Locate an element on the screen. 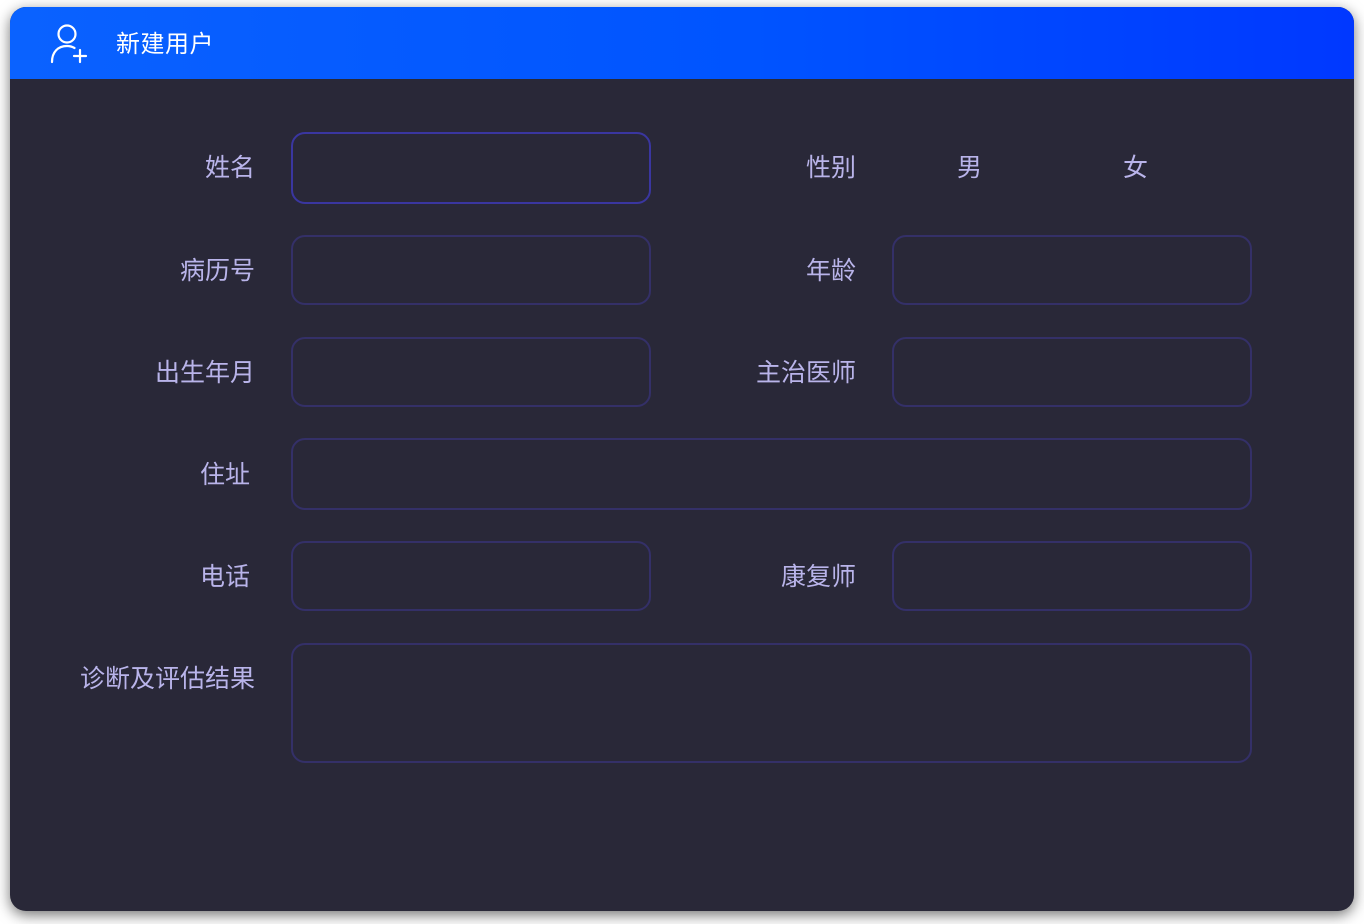 The width and height of the screenshot is (1364, 924). attending-doctor-field is located at coordinates (1072, 372).